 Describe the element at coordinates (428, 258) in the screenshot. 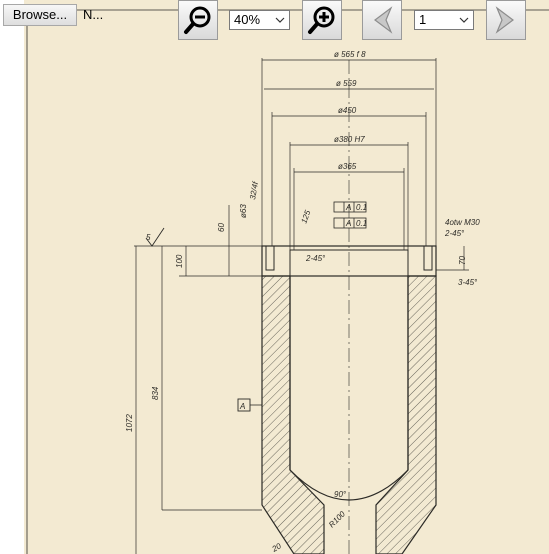

I see `bolt-hole-right` at that location.